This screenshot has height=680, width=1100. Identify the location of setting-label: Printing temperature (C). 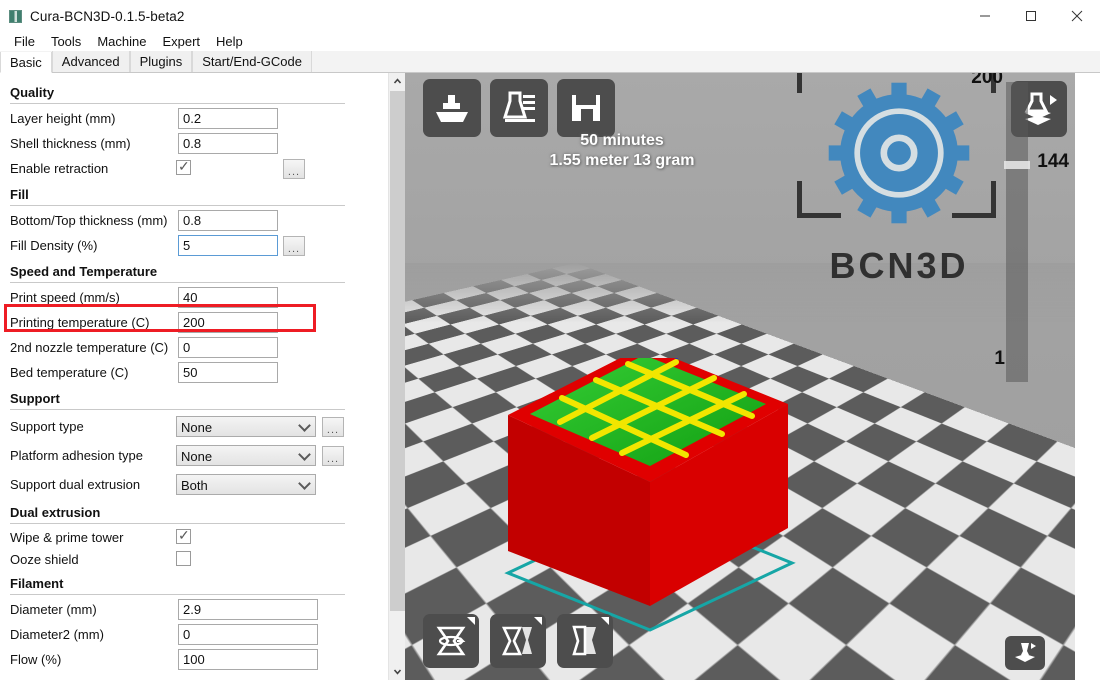
(80, 322).